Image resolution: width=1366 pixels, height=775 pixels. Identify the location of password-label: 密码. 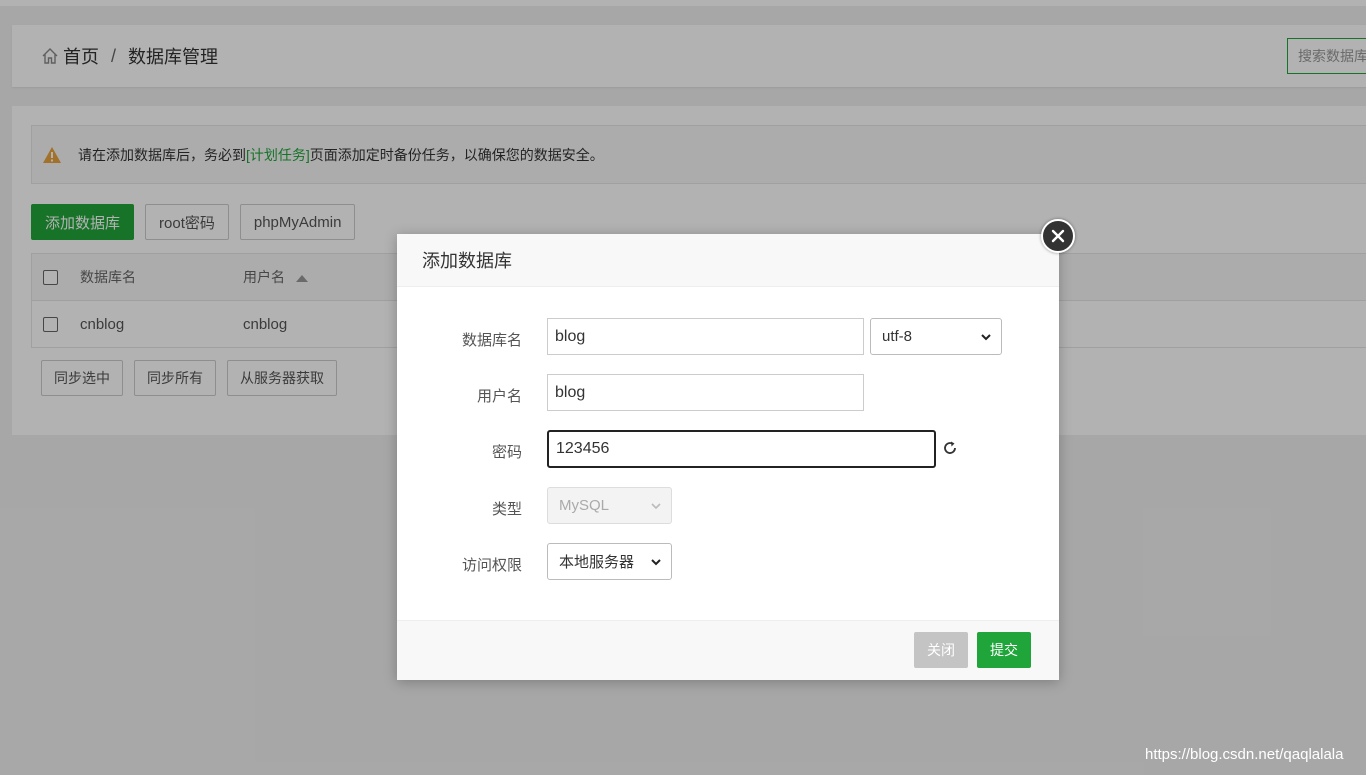
(506, 452).